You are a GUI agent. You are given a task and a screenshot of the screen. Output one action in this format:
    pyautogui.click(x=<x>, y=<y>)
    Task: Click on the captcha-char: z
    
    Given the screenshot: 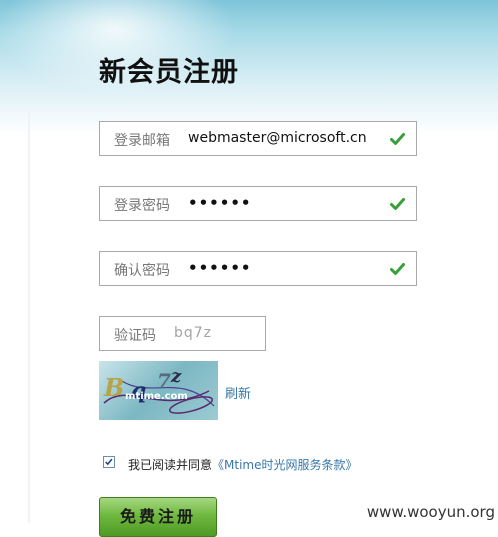 What is the action you would take?
    pyautogui.click(x=176, y=376)
    